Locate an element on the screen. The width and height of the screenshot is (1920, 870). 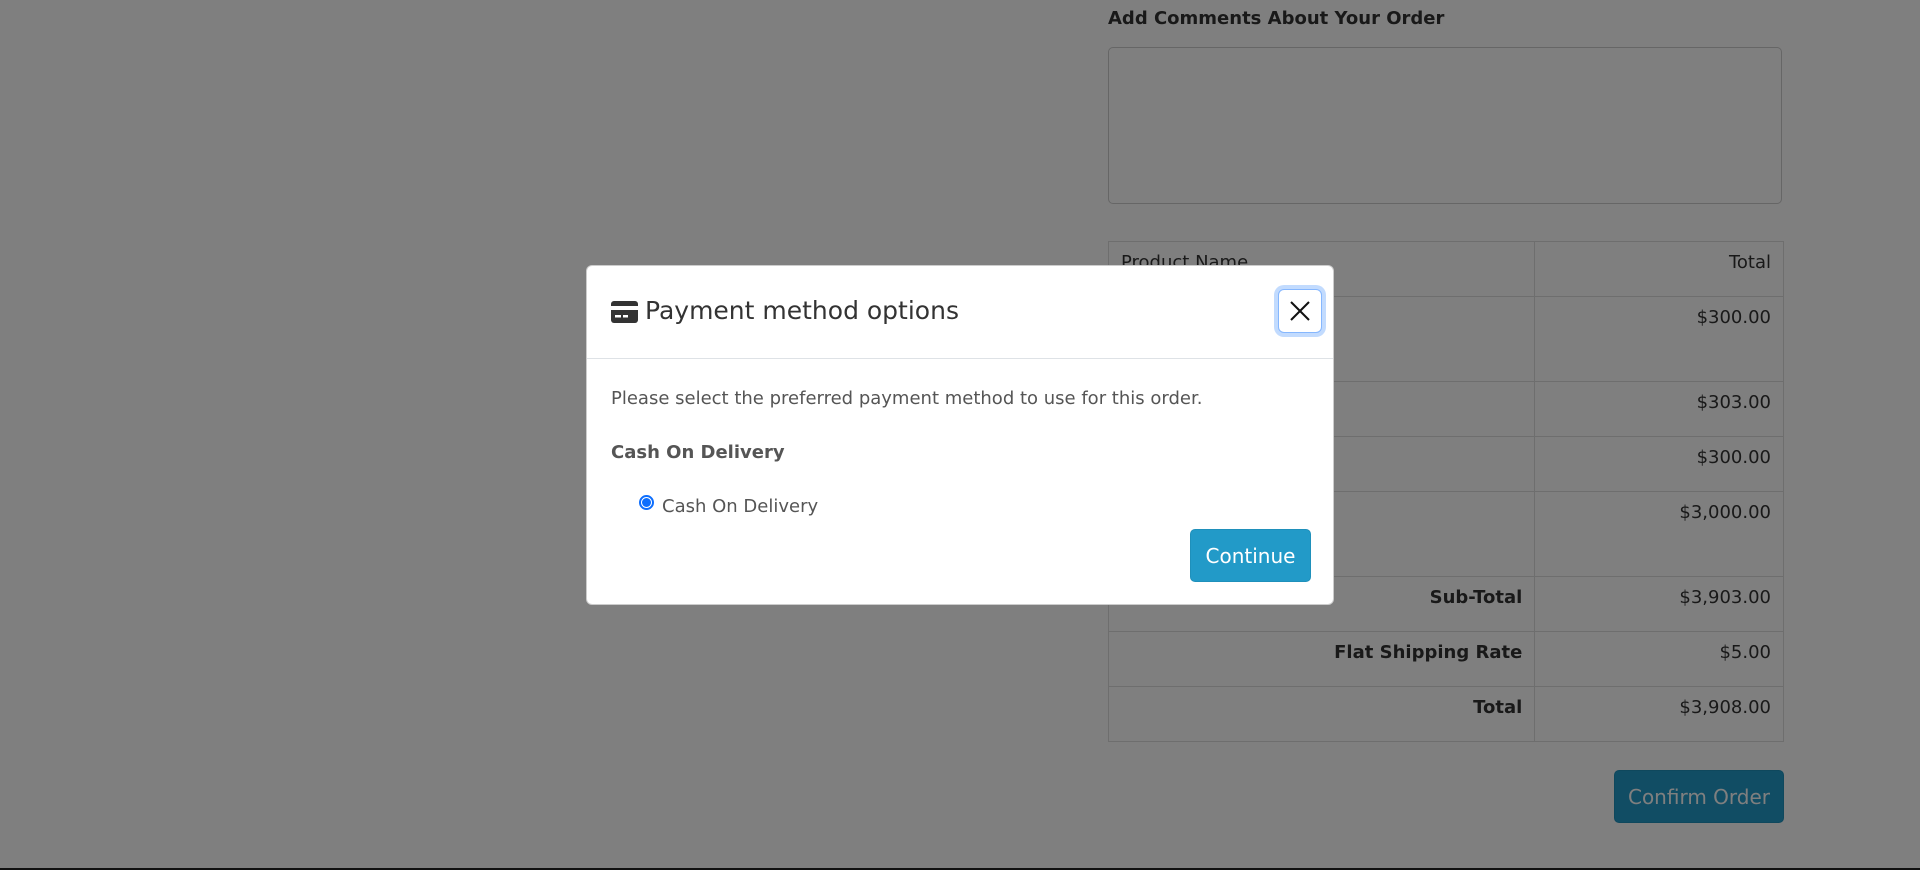
close-icon is located at coordinates (1300, 311).